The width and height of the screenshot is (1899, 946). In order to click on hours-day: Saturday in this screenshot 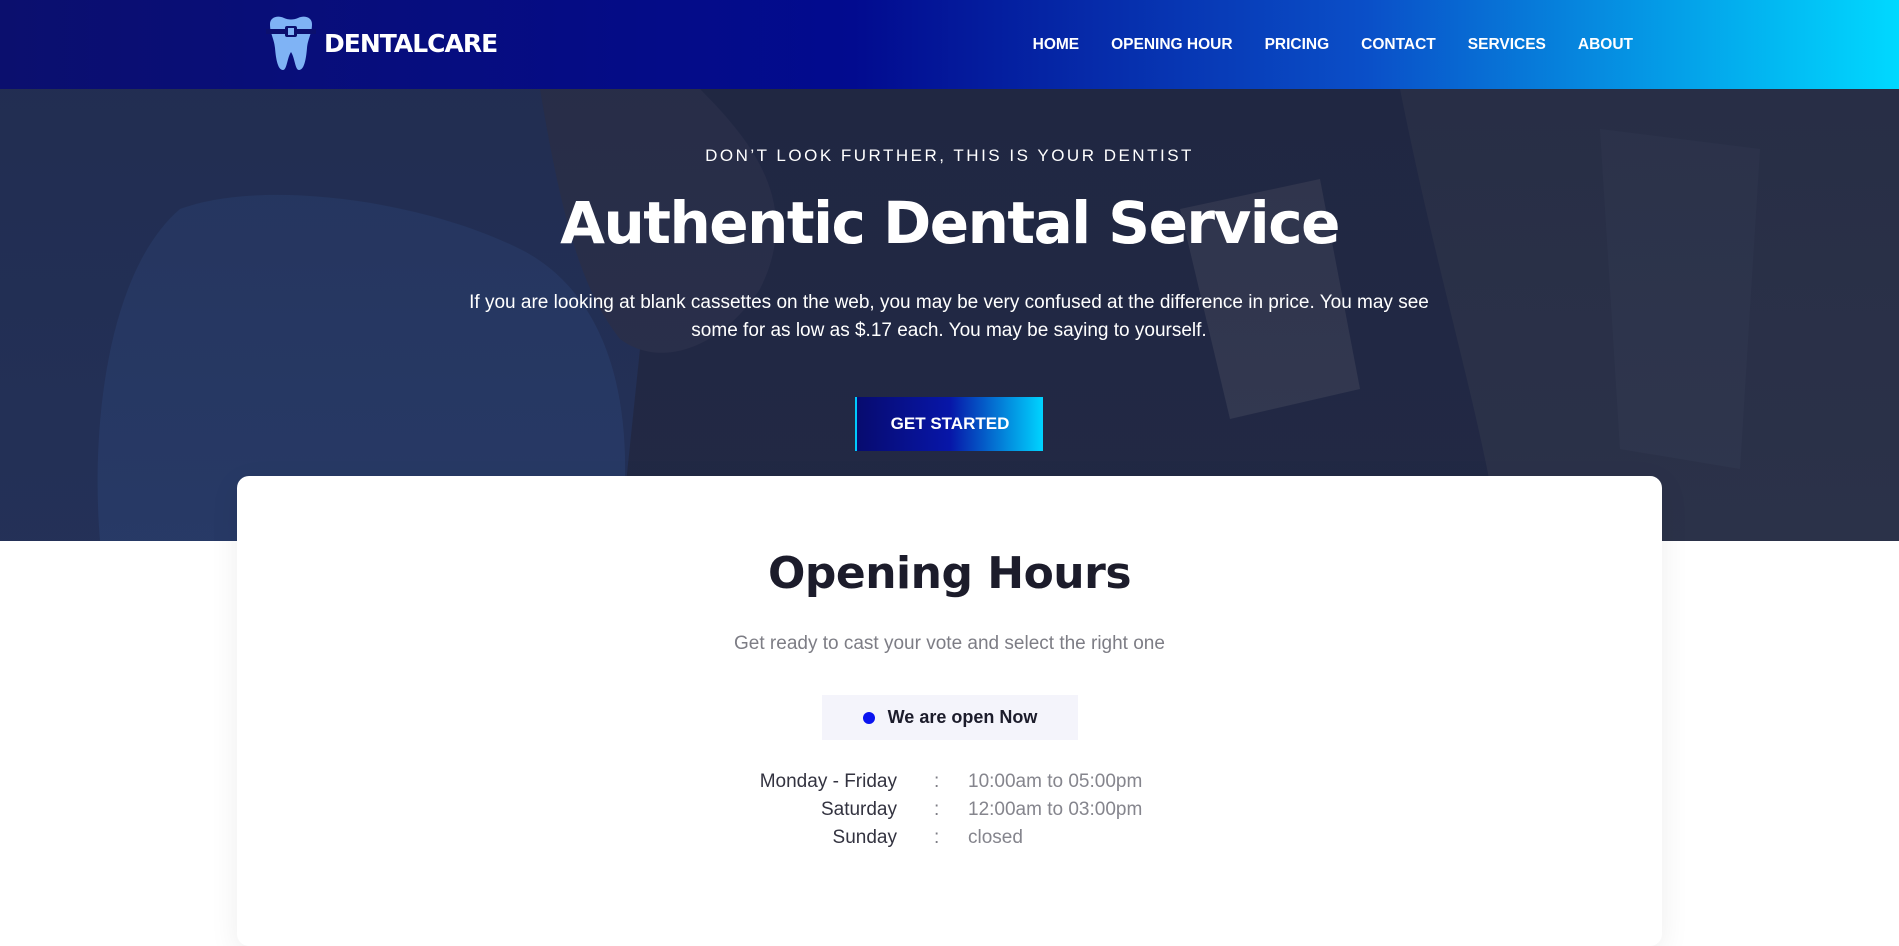, I will do `click(858, 809)`.